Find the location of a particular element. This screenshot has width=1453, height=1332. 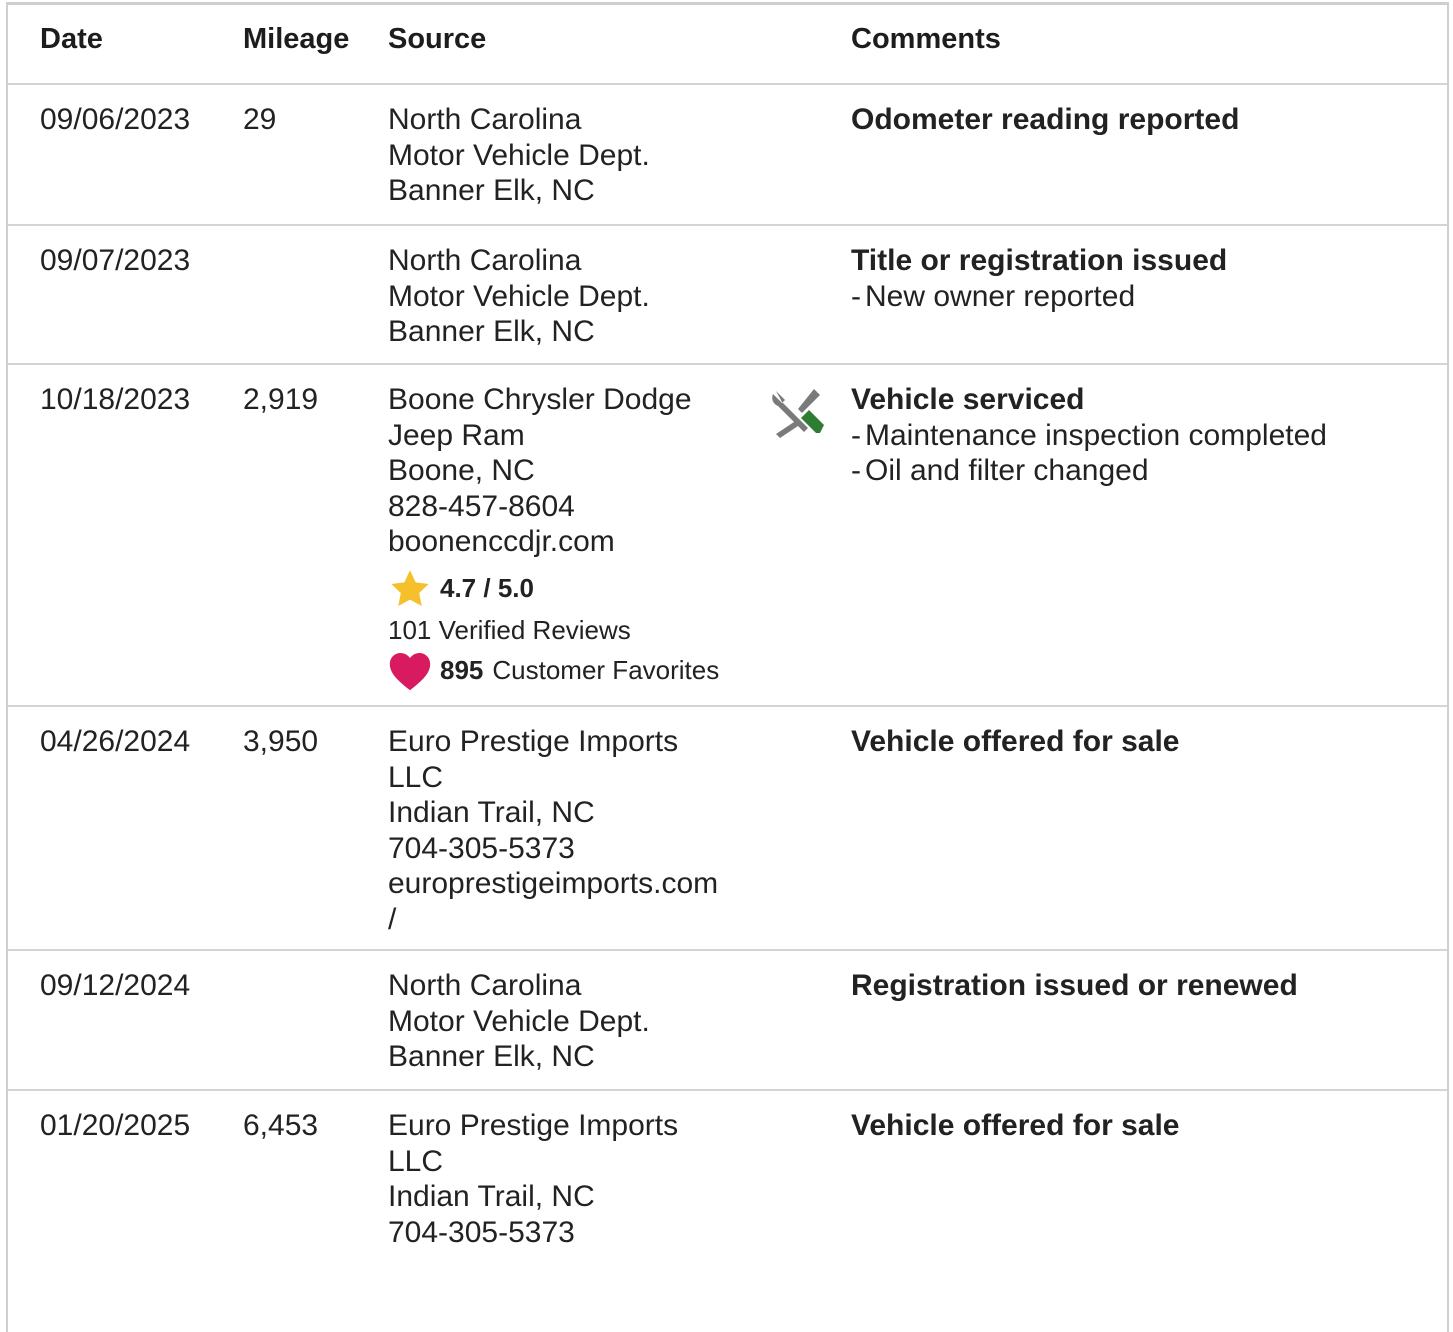

comment-item-text: New owner reported is located at coordinates (1000, 296).